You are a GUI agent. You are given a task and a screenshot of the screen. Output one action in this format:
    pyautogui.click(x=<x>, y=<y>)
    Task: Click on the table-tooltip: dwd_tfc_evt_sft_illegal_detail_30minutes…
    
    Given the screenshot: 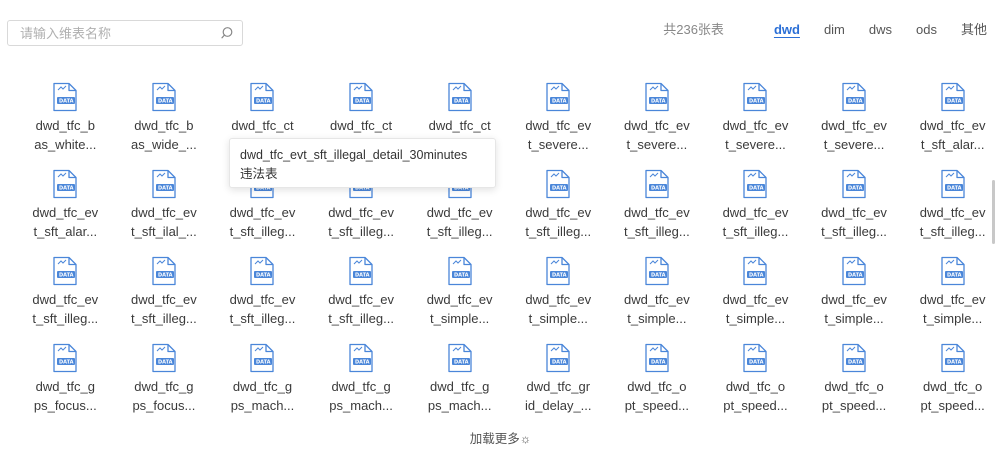 What is the action you would take?
    pyautogui.click(x=362, y=163)
    